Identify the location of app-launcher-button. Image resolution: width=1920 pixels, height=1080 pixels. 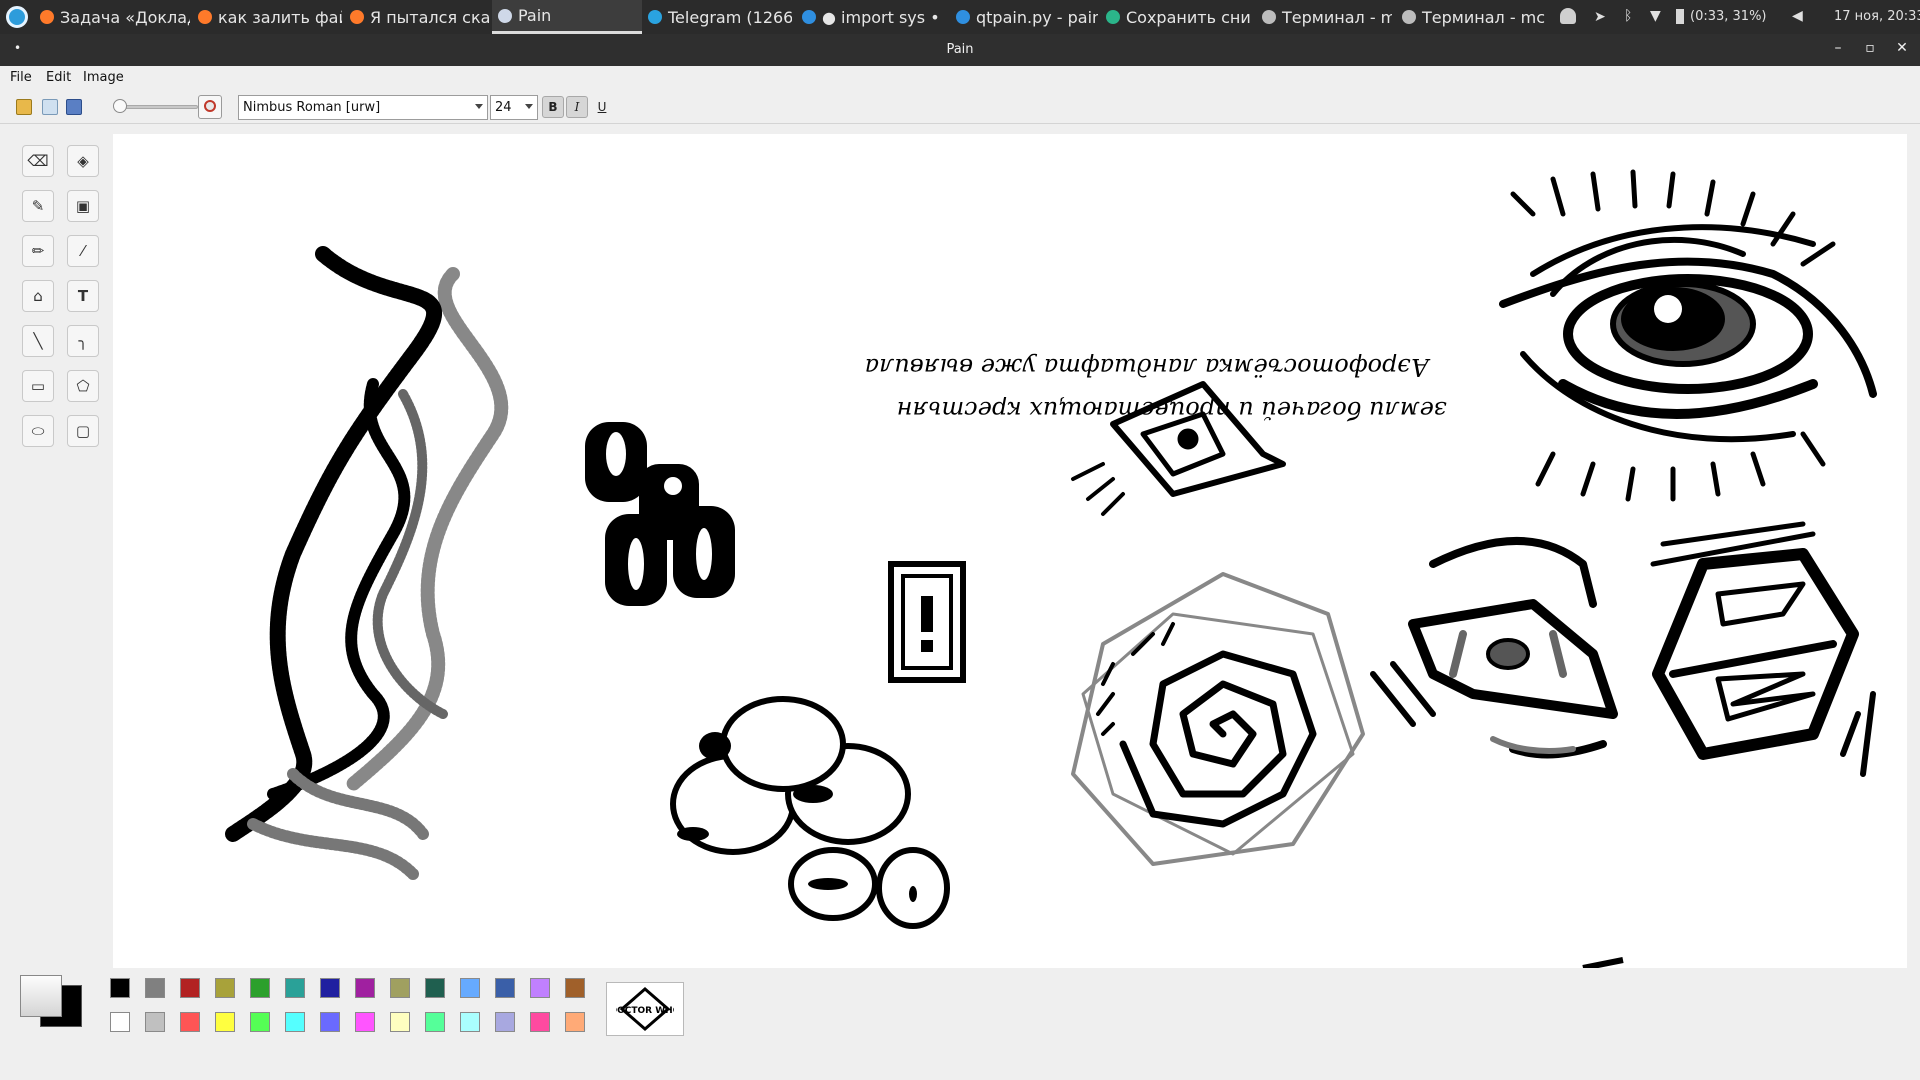
(17, 17).